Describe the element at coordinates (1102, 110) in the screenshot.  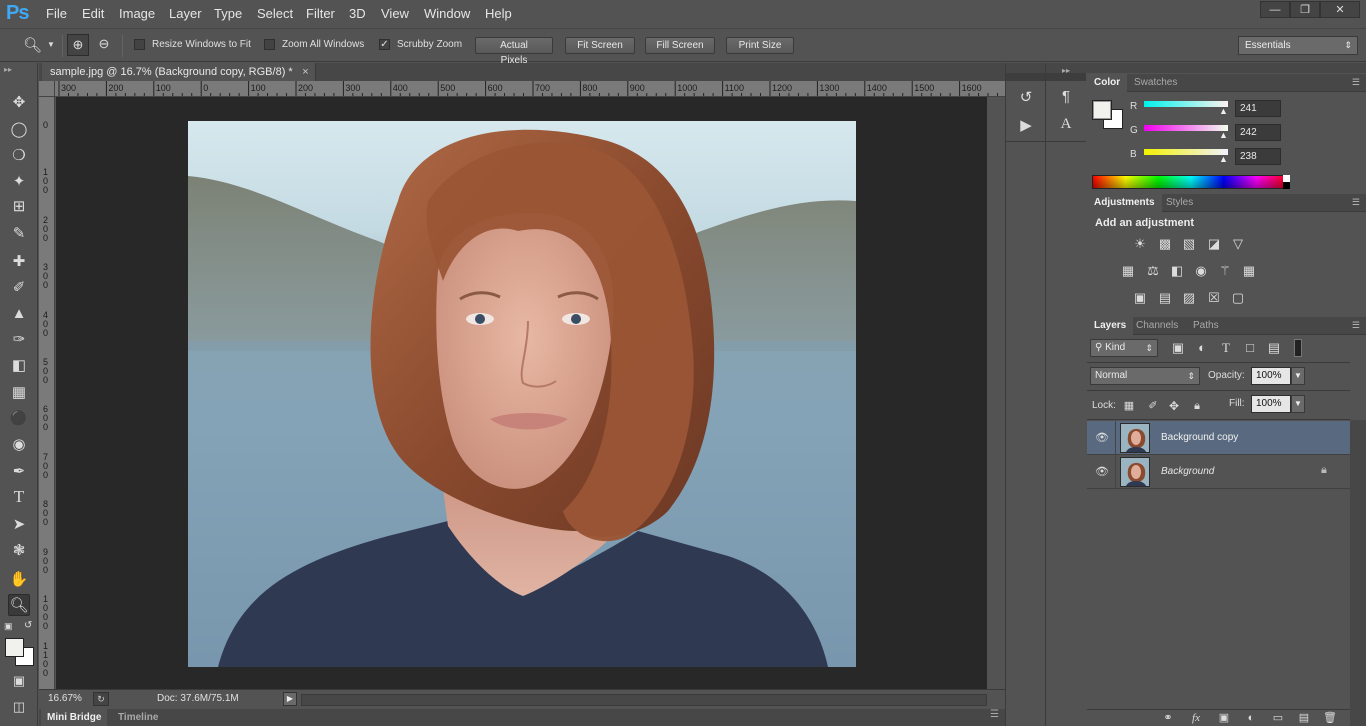
I see `foreground-color-box` at that location.